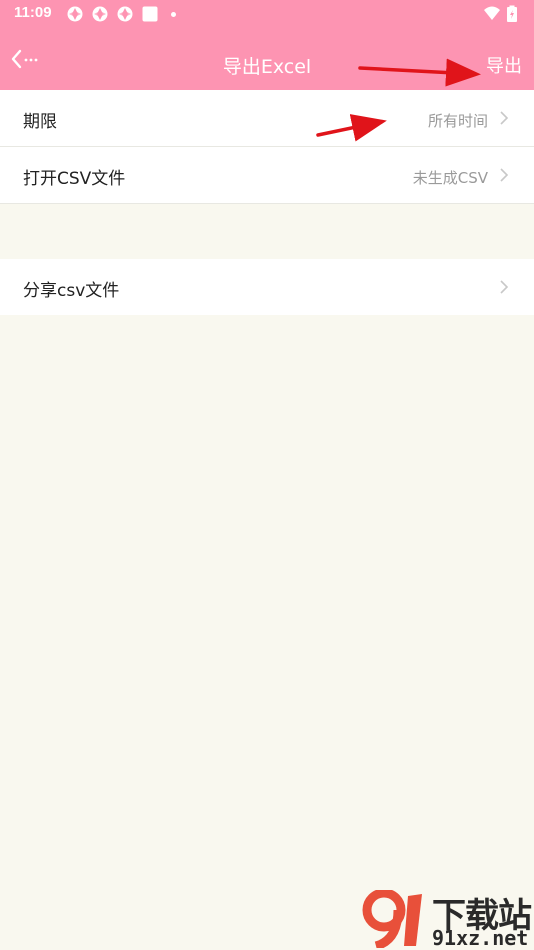  Describe the element at coordinates (448, 919) in the screenshot. I see `watermark: 下载站 91xz.net` at that location.